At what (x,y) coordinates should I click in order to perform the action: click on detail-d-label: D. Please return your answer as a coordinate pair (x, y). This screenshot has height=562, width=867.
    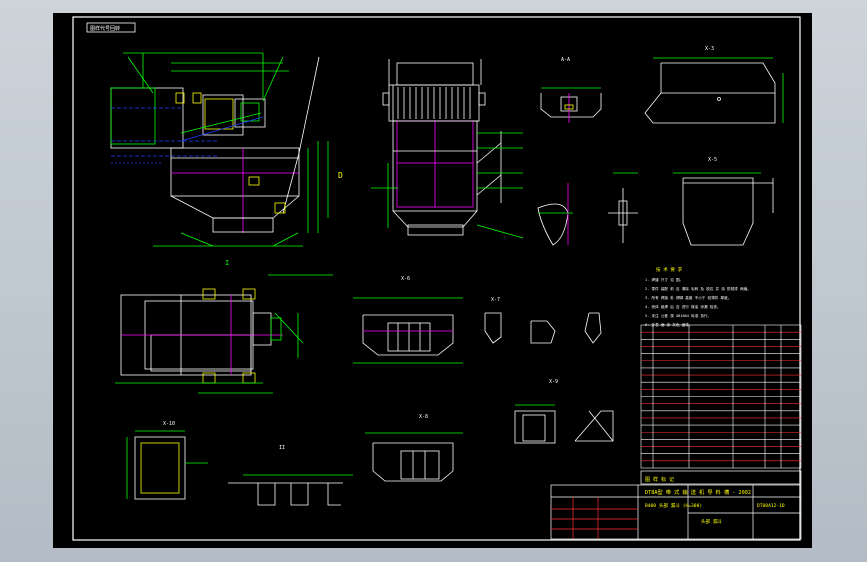
    Looking at the image, I should click on (340, 175).